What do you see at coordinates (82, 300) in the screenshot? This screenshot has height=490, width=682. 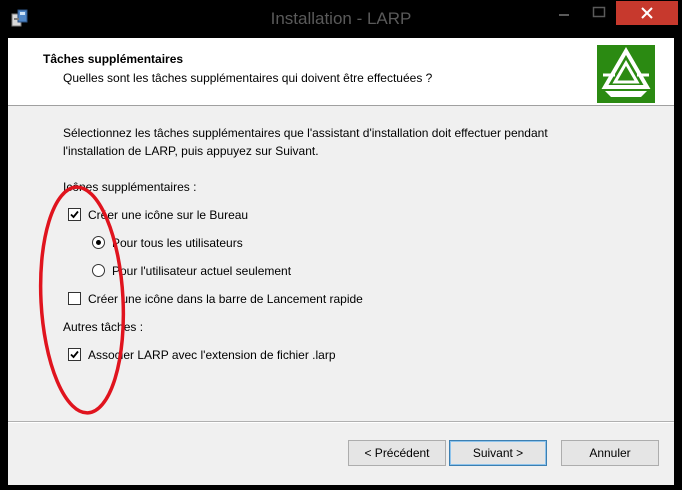 I see `annotation-ellipse` at bounding box center [82, 300].